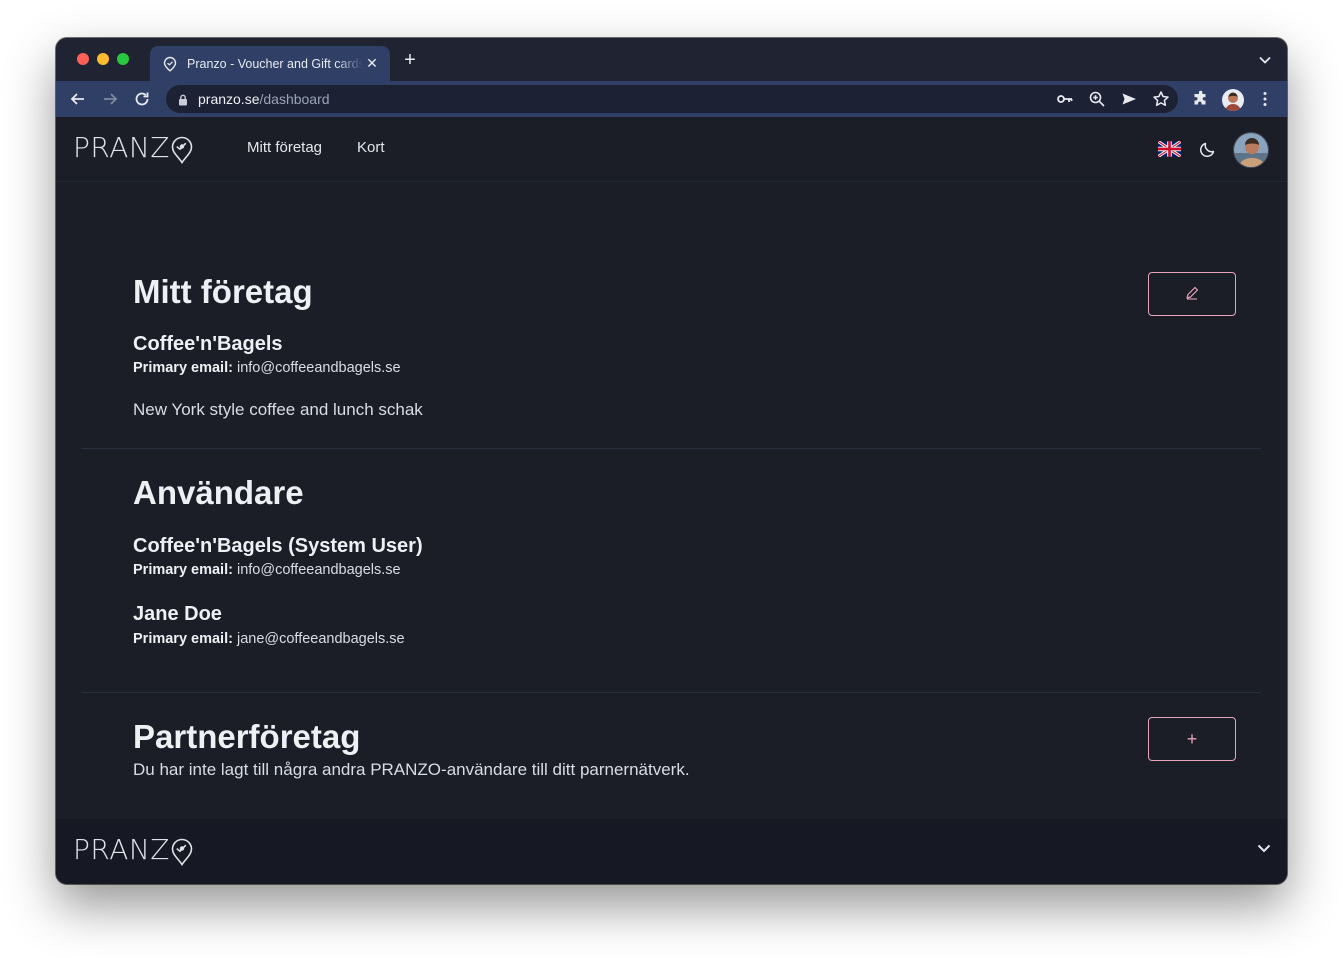  I want to click on chevron-down-icon, so click(1264, 848).